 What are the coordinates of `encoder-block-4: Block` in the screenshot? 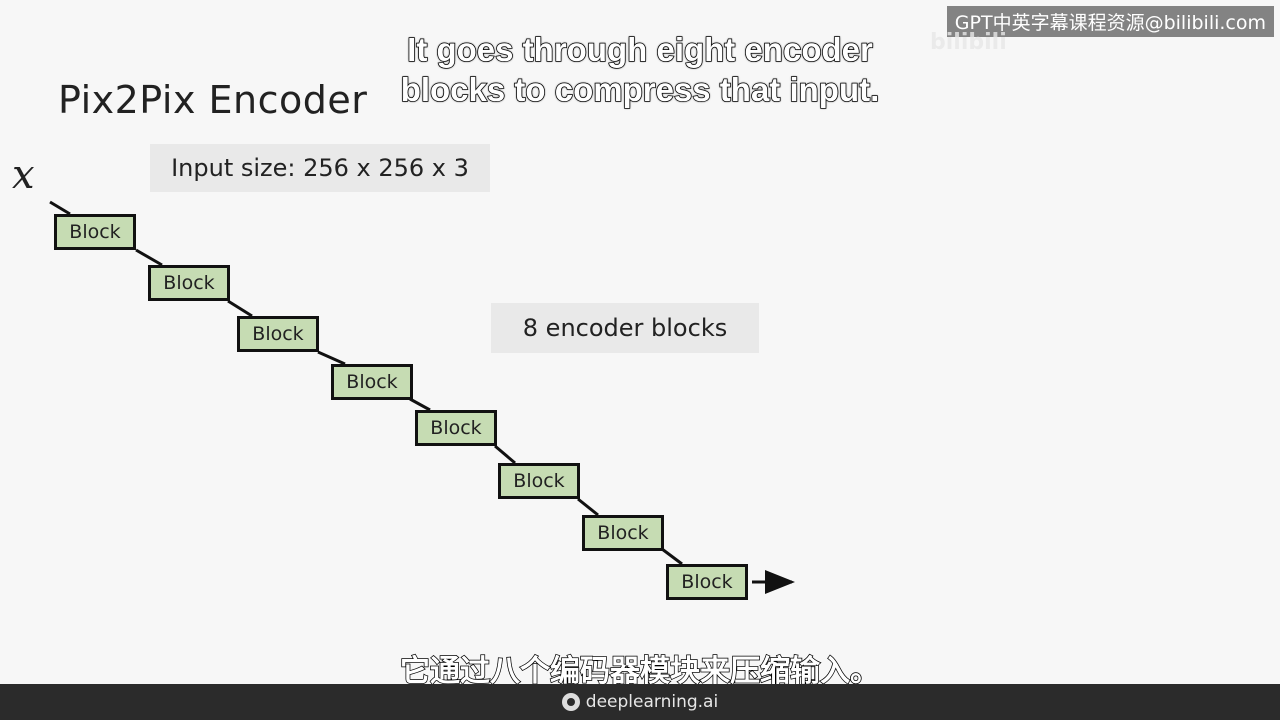 It's located at (372, 382).